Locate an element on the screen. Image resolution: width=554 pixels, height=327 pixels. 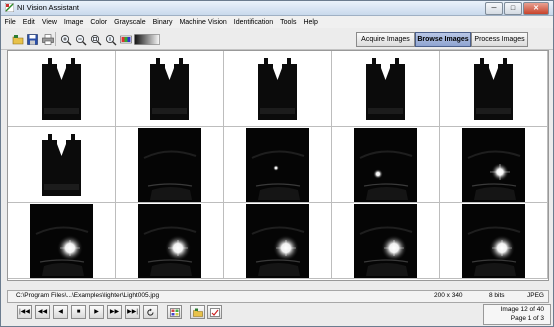
zoom-actual-button is located at coordinates (110, 39).